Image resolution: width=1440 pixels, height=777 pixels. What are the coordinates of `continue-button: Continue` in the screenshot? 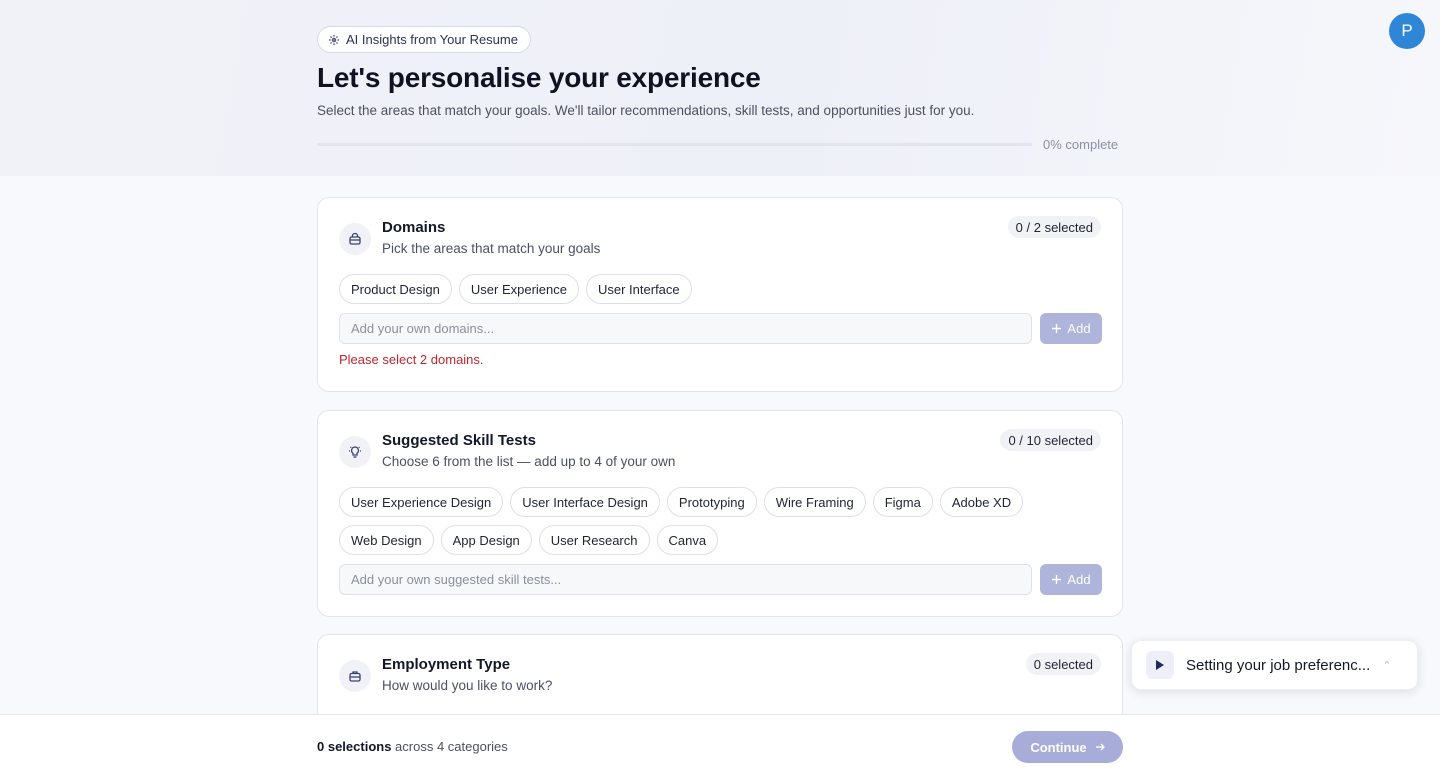 It's located at (1067, 747).